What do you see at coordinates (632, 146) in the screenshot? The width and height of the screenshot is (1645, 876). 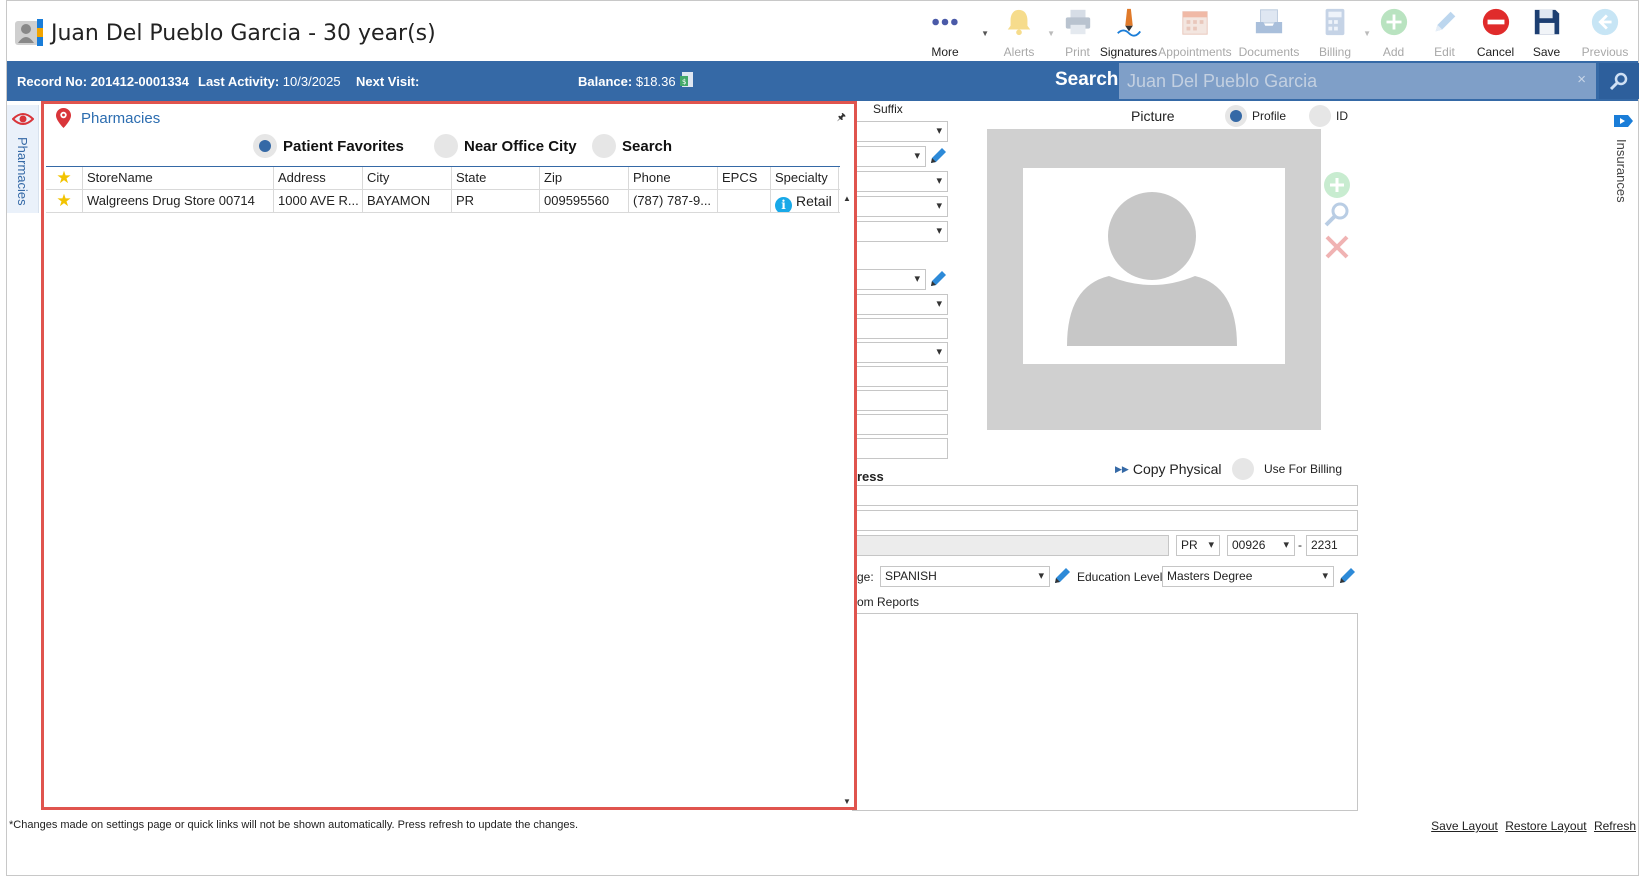 I see `search-radio: Search` at bounding box center [632, 146].